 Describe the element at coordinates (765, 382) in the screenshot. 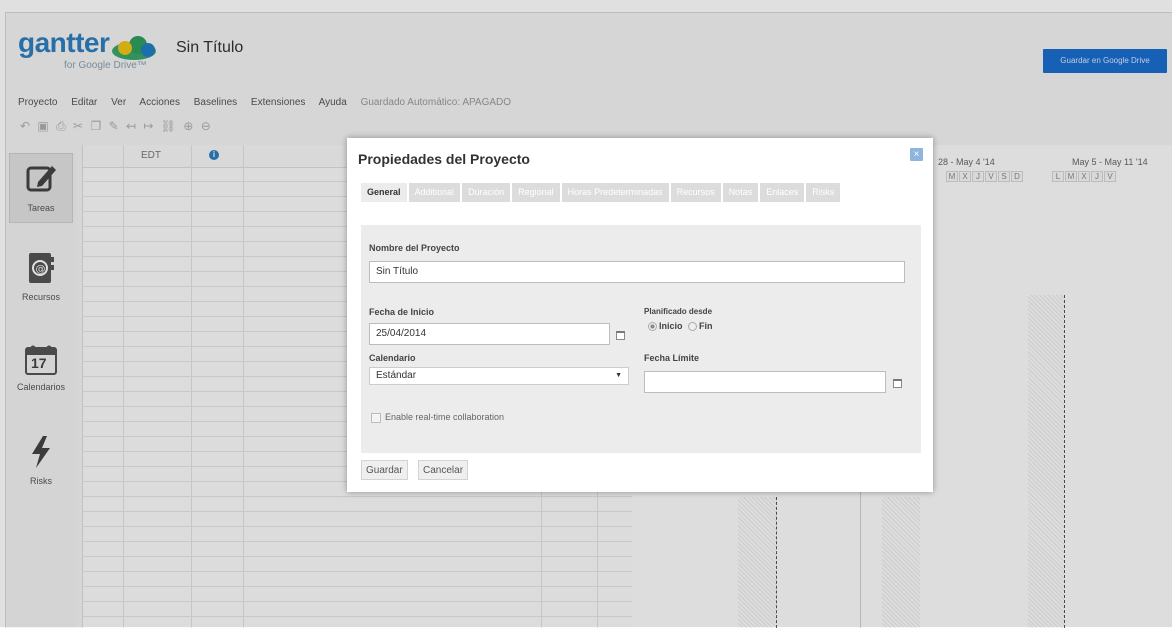

I see `deadline-input` at that location.